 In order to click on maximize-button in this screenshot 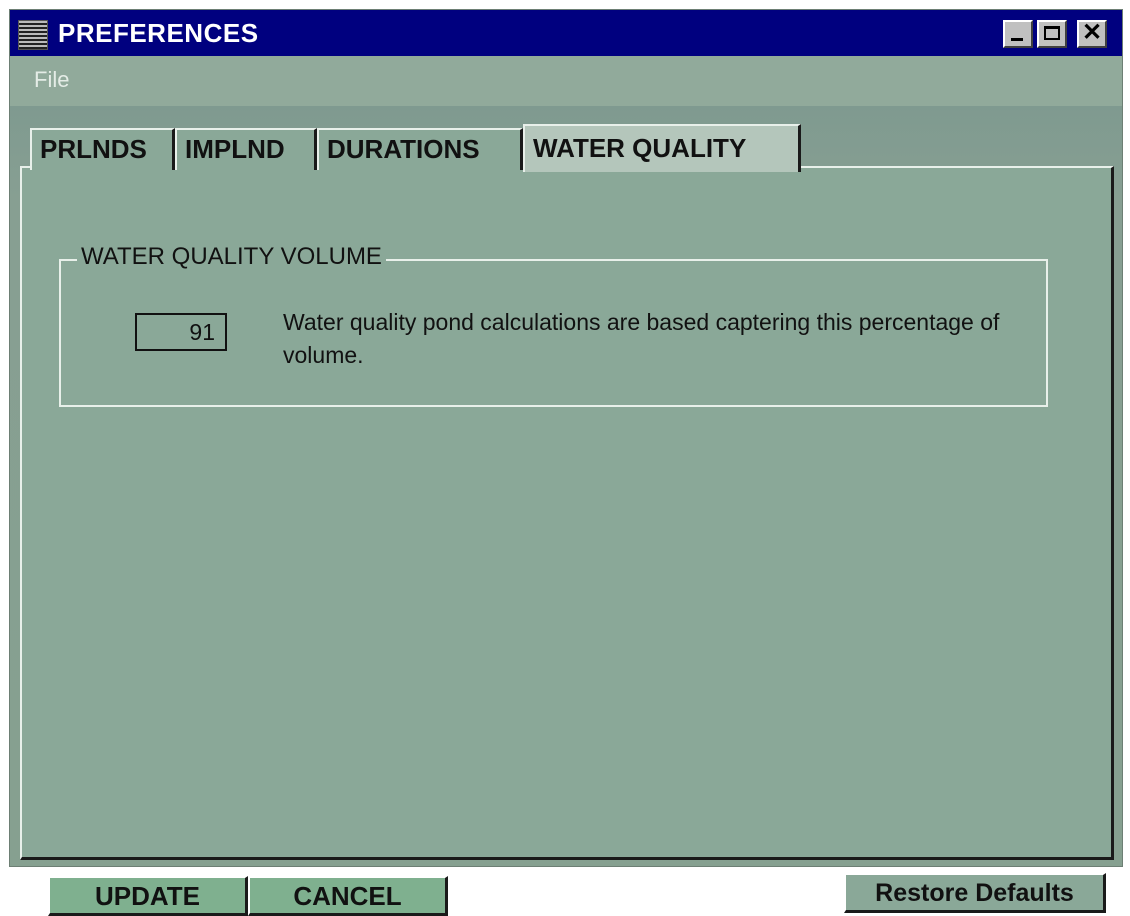, I will do `click(1052, 34)`.